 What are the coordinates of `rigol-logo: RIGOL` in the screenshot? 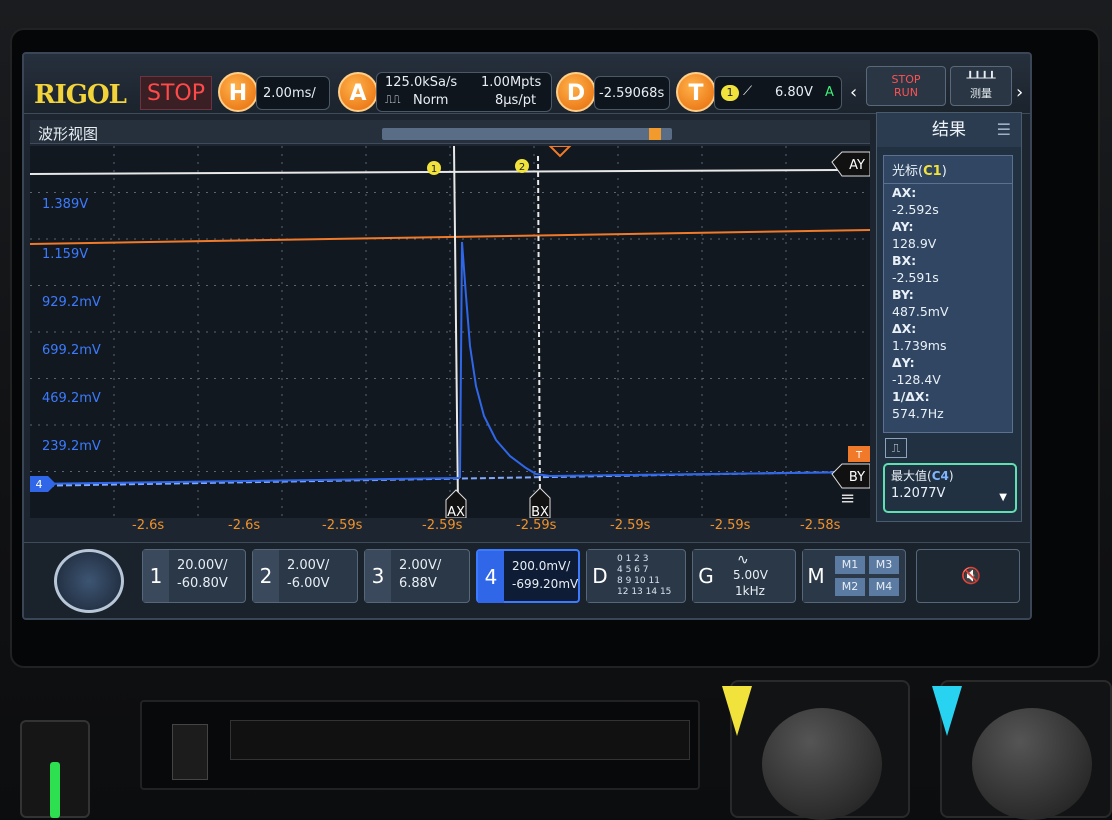 It's located at (80, 95).